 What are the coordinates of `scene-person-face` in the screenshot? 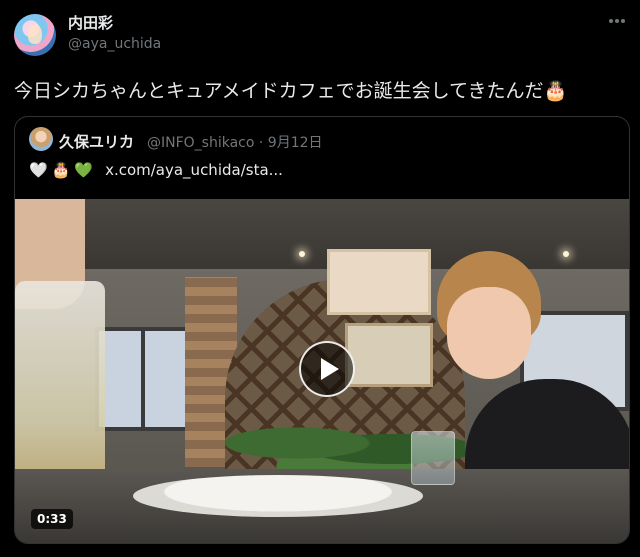 It's located at (489, 333).